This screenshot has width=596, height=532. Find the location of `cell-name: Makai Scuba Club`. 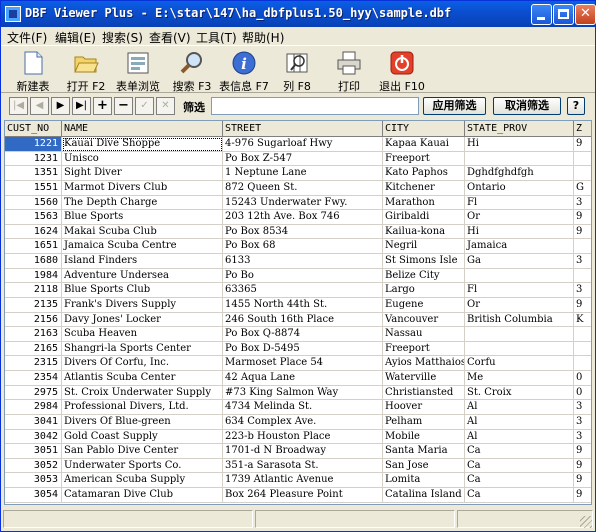

cell-name: Makai Scuba Club is located at coordinates (142, 232).